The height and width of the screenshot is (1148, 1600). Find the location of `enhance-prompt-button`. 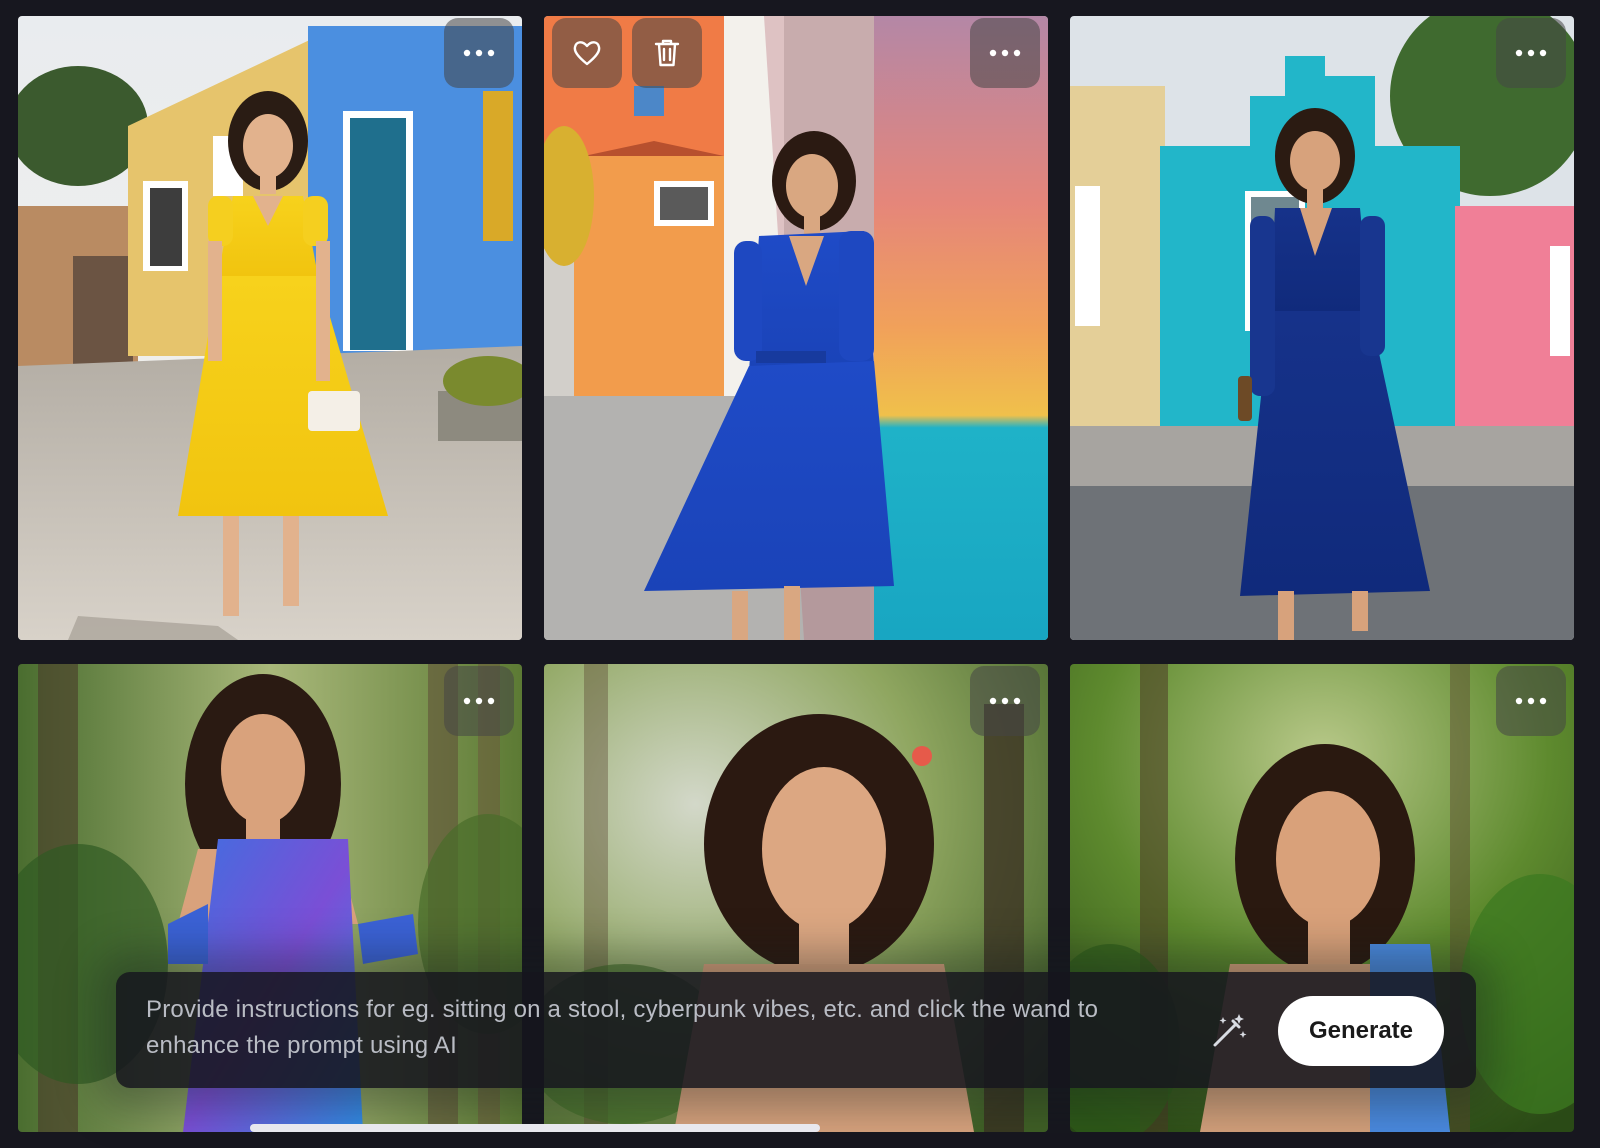

enhance-prompt-button is located at coordinates (1229, 1031).